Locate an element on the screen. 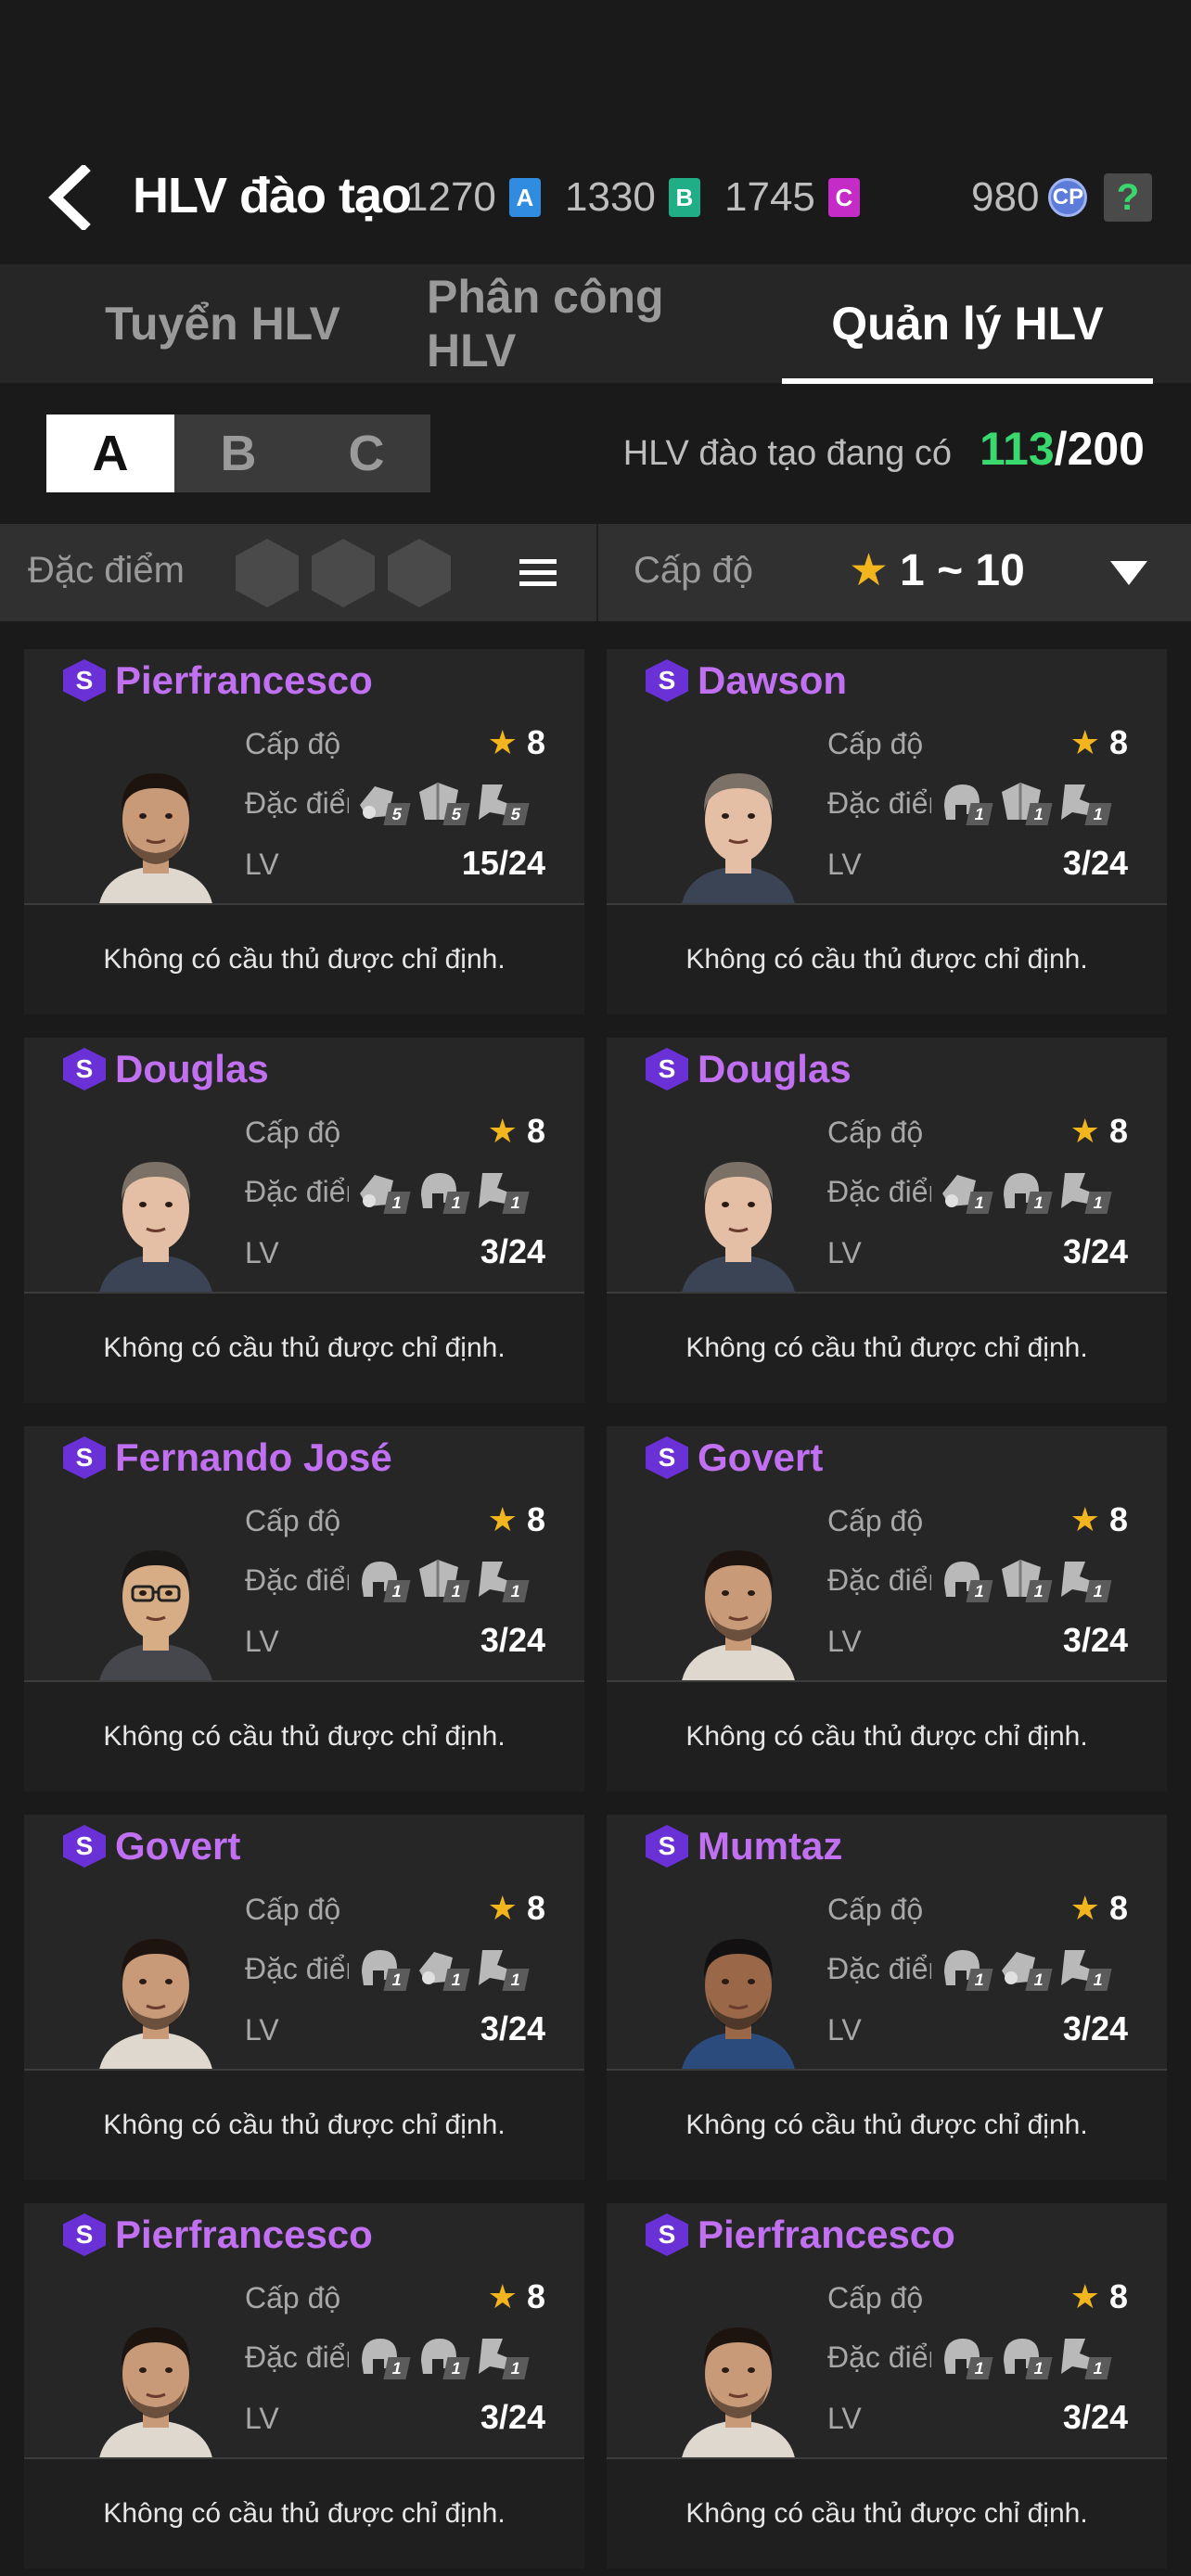 The image size is (1191, 2576). menu-list-icon is located at coordinates (538, 573).